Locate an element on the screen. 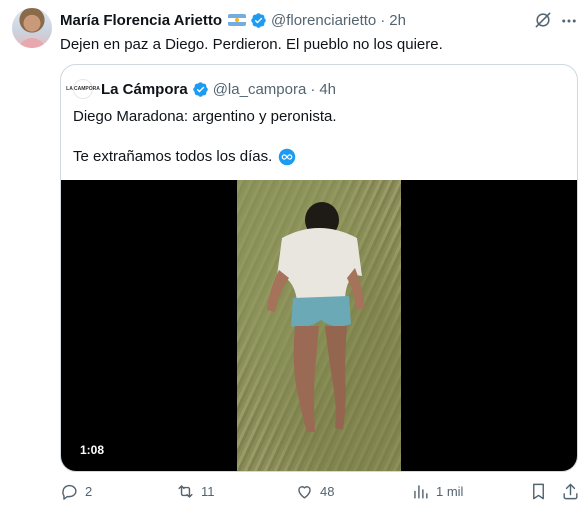  quoted-text-line2: Te extrañamos todos los días. is located at coordinates (184, 157).